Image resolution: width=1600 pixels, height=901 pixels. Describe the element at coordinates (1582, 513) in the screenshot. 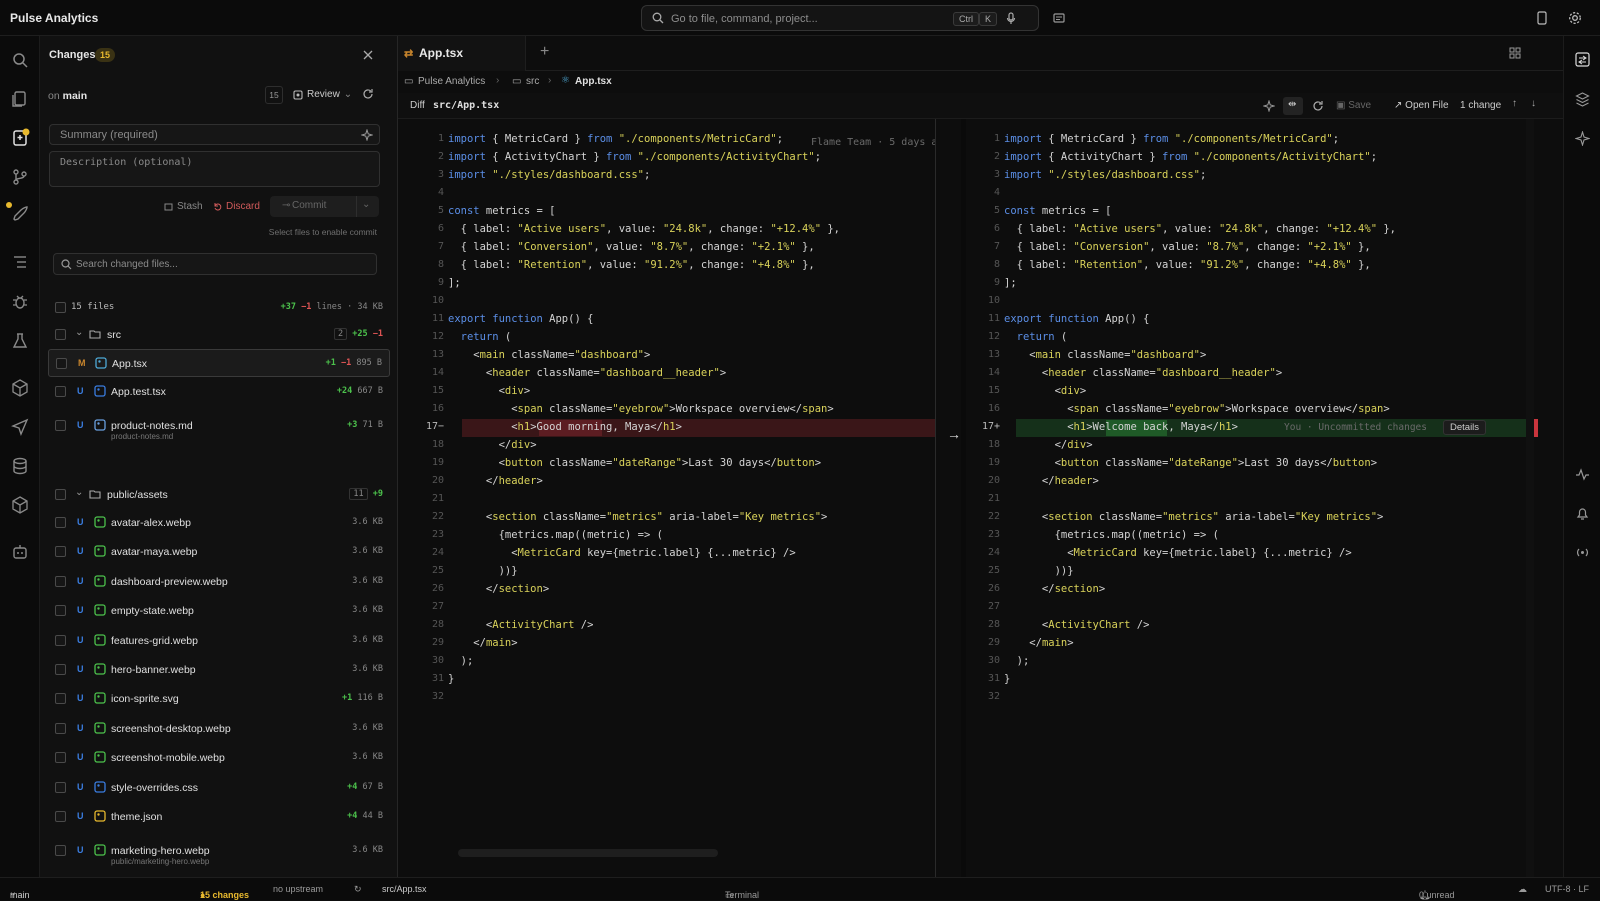

I see `bell-icon` at that location.